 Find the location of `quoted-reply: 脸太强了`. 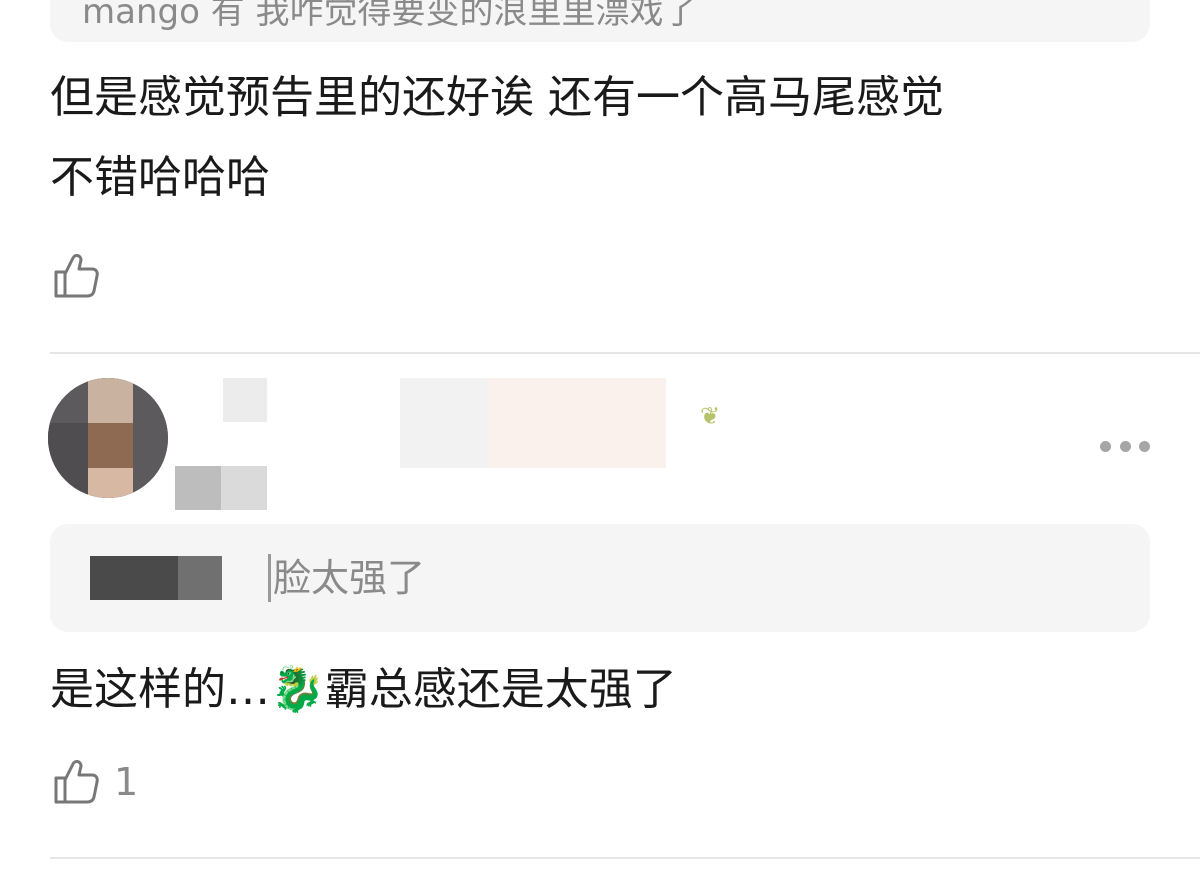

quoted-reply: 脸太强了 is located at coordinates (600, 578).